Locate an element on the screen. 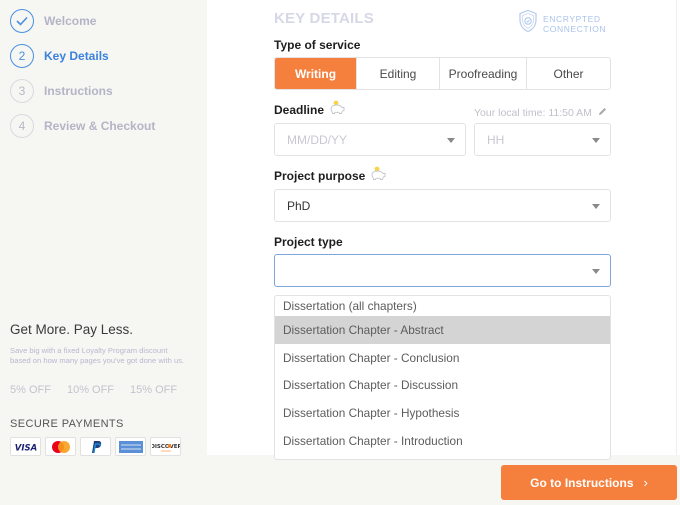 The image size is (680, 505). project-purpose-label-text: Project purpose is located at coordinates (320, 175).